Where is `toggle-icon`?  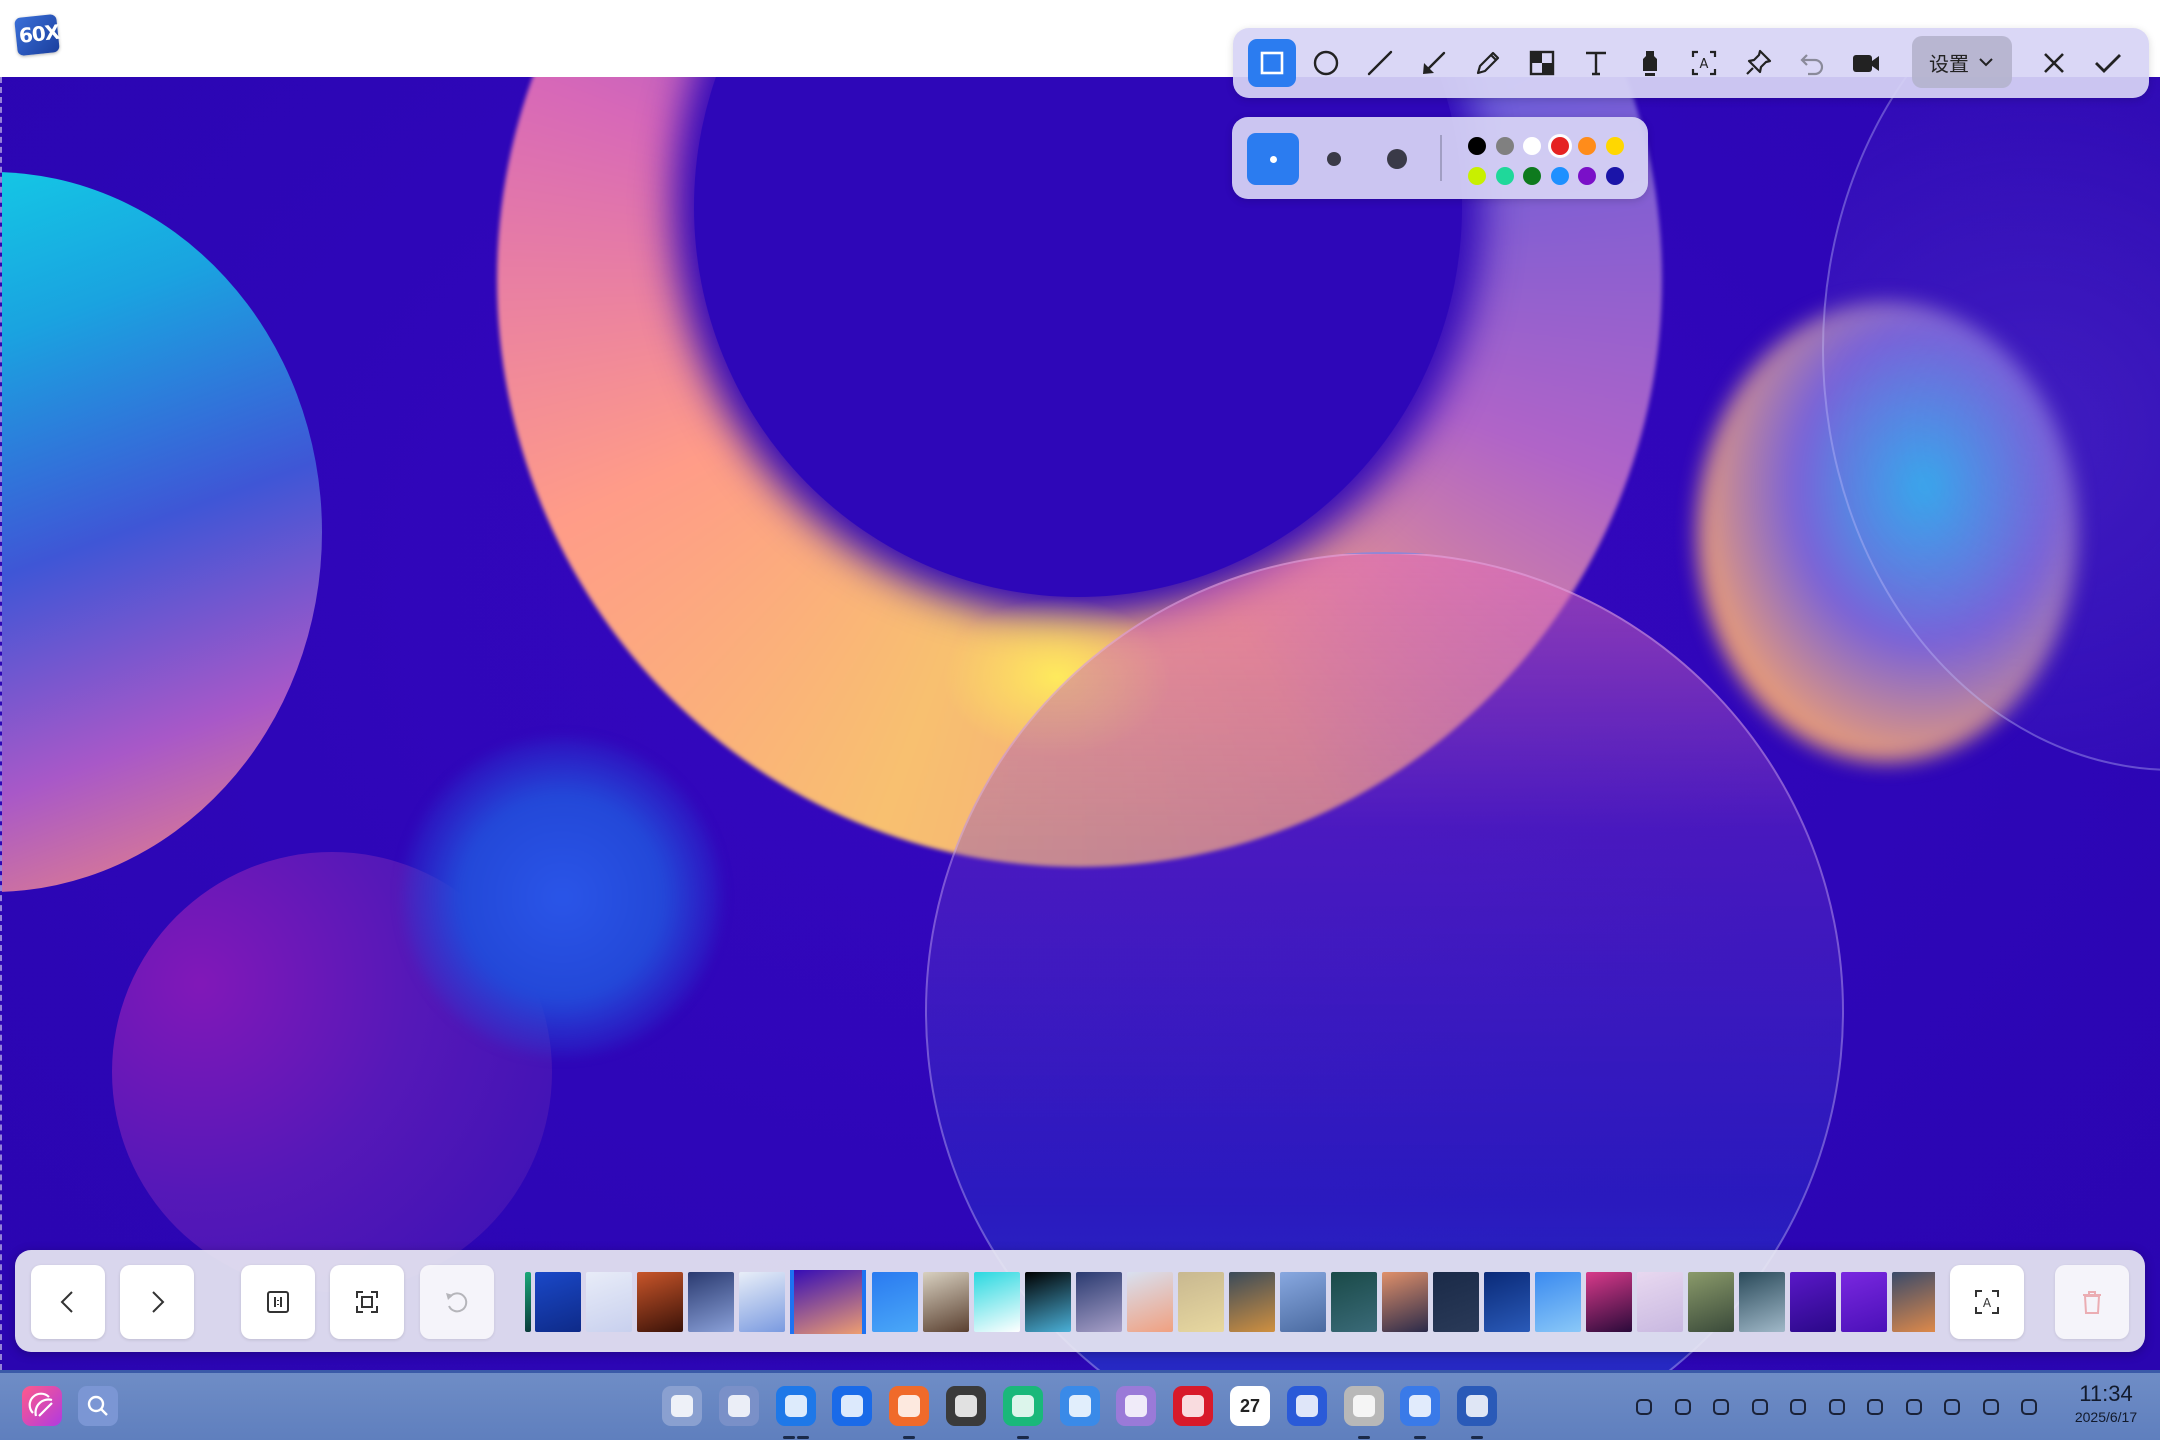 toggle-icon is located at coordinates (2029, 1407).